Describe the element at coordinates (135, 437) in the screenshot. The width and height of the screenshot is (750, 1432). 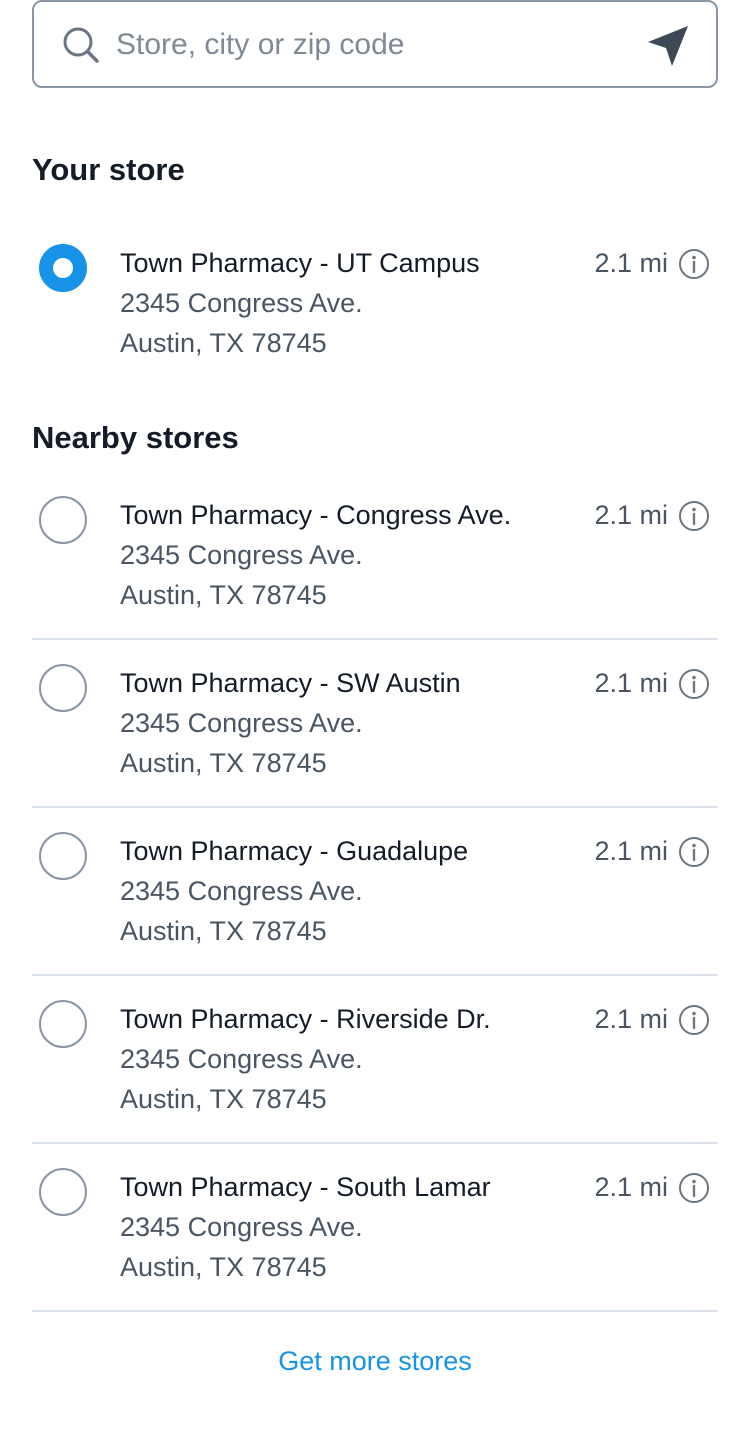
I see `nearby-stores-heading: Nearby stores` at that location.